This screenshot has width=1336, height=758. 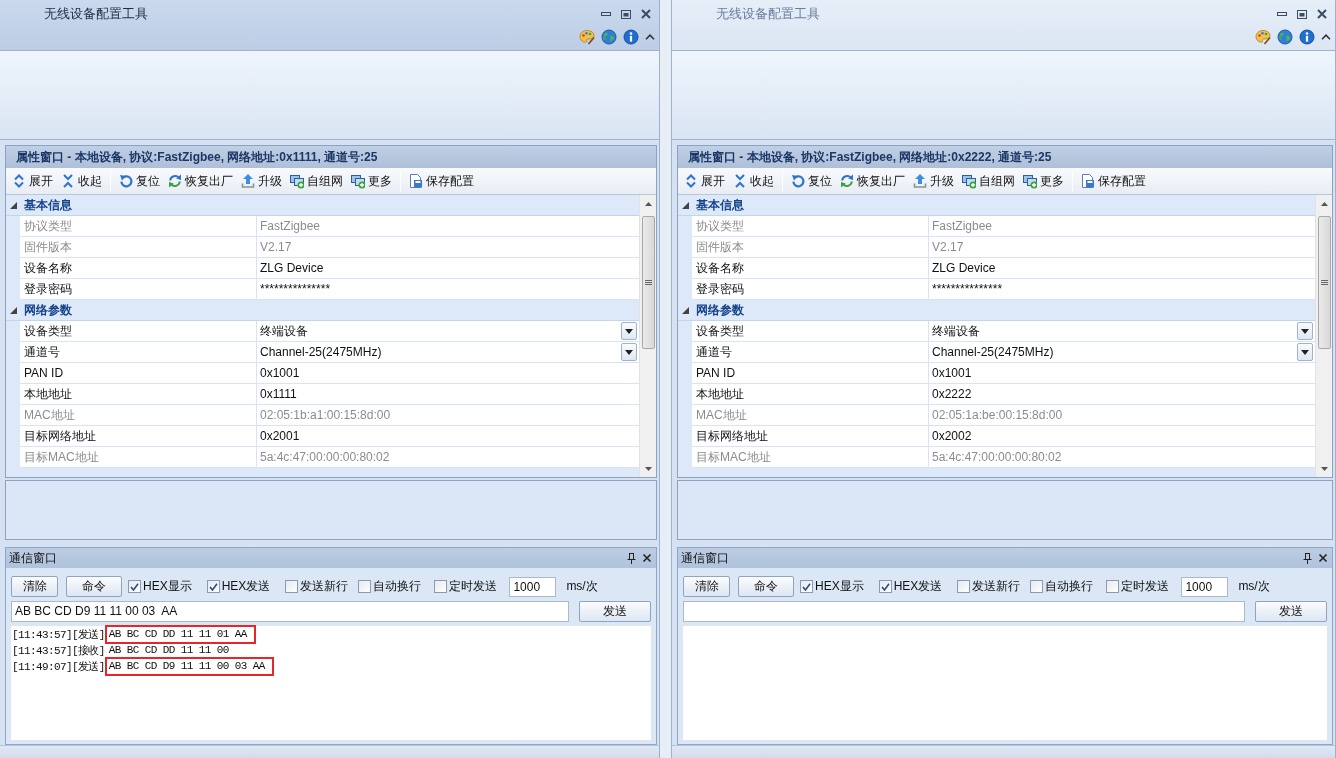 I want to click on monitors-plus-icon, so click(x=297, y=181).